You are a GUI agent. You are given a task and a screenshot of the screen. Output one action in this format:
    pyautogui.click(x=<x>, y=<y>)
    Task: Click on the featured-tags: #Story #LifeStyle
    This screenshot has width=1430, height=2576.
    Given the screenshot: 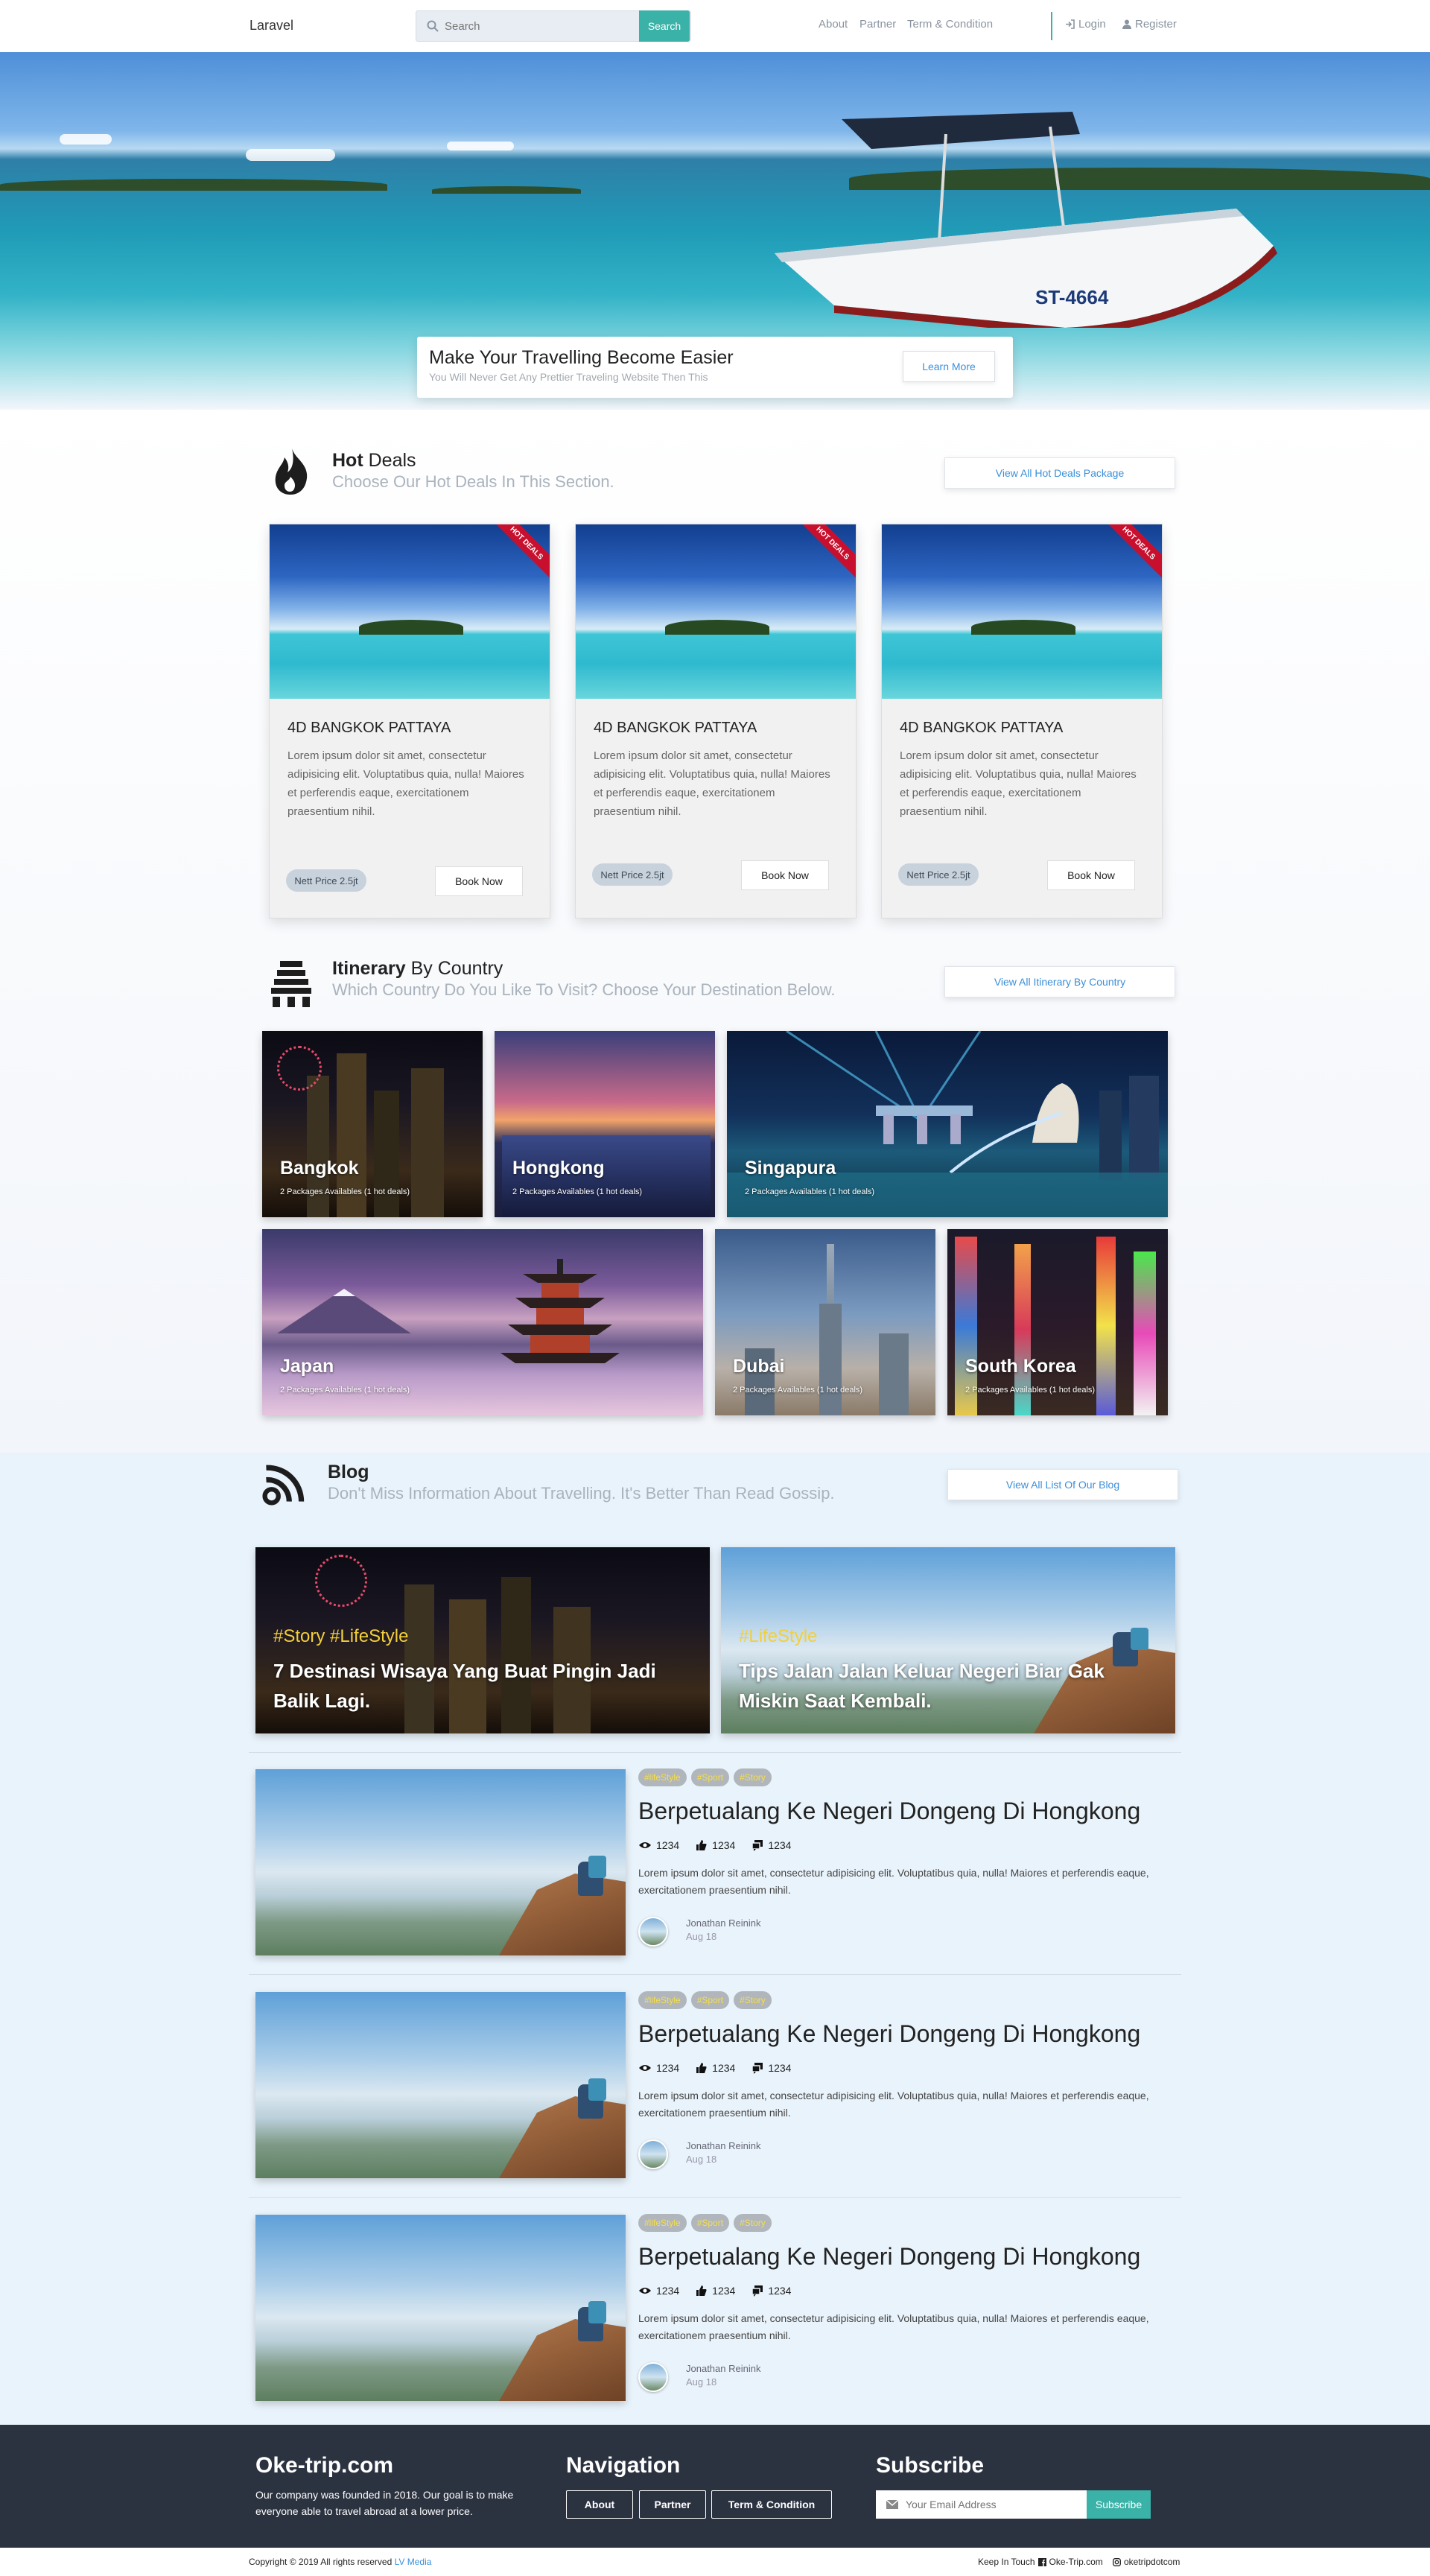 What is the action you would take?
    pyautogui.click(x=341, y=1636)
    